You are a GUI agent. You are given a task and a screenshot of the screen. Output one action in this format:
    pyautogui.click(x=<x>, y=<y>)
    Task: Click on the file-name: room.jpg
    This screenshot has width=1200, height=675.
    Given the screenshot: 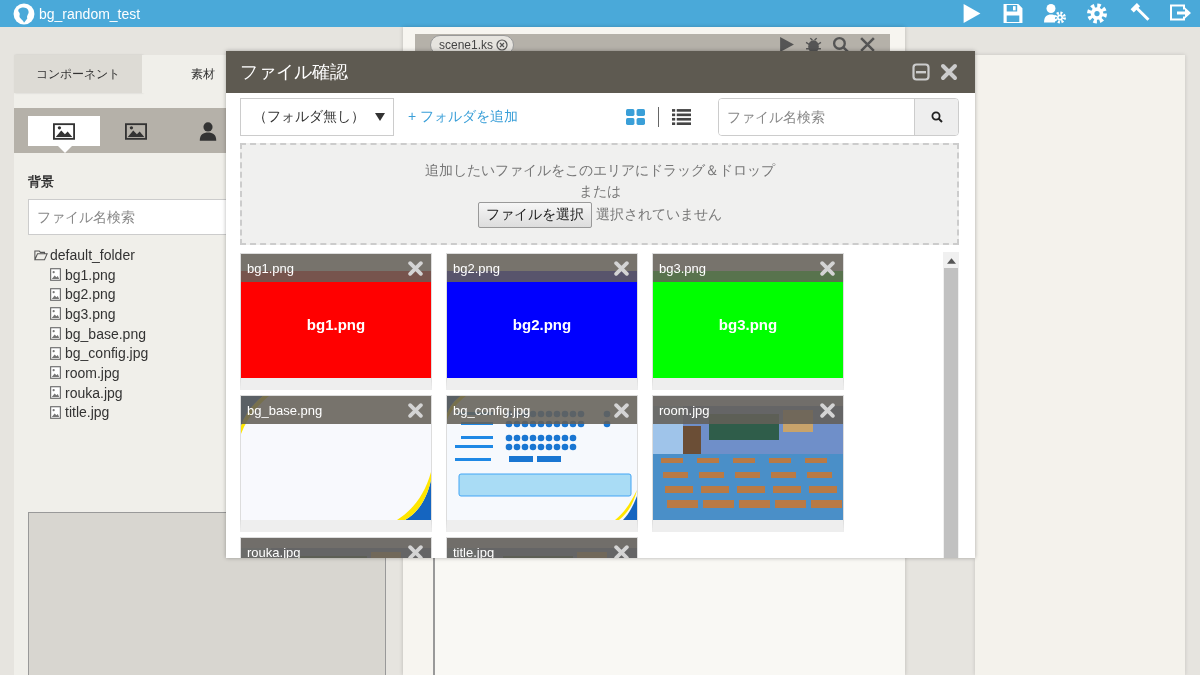 What is the action you would take?
    pyautogui.click(x=684, y=410)
    